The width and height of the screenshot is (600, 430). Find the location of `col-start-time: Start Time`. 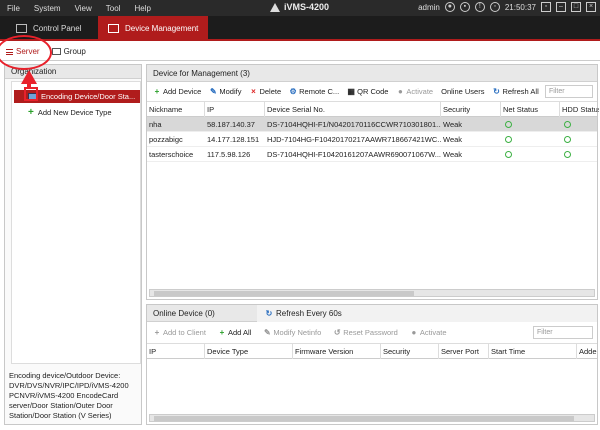

col-start-time: Start Time is located at coordinates (533, 351).